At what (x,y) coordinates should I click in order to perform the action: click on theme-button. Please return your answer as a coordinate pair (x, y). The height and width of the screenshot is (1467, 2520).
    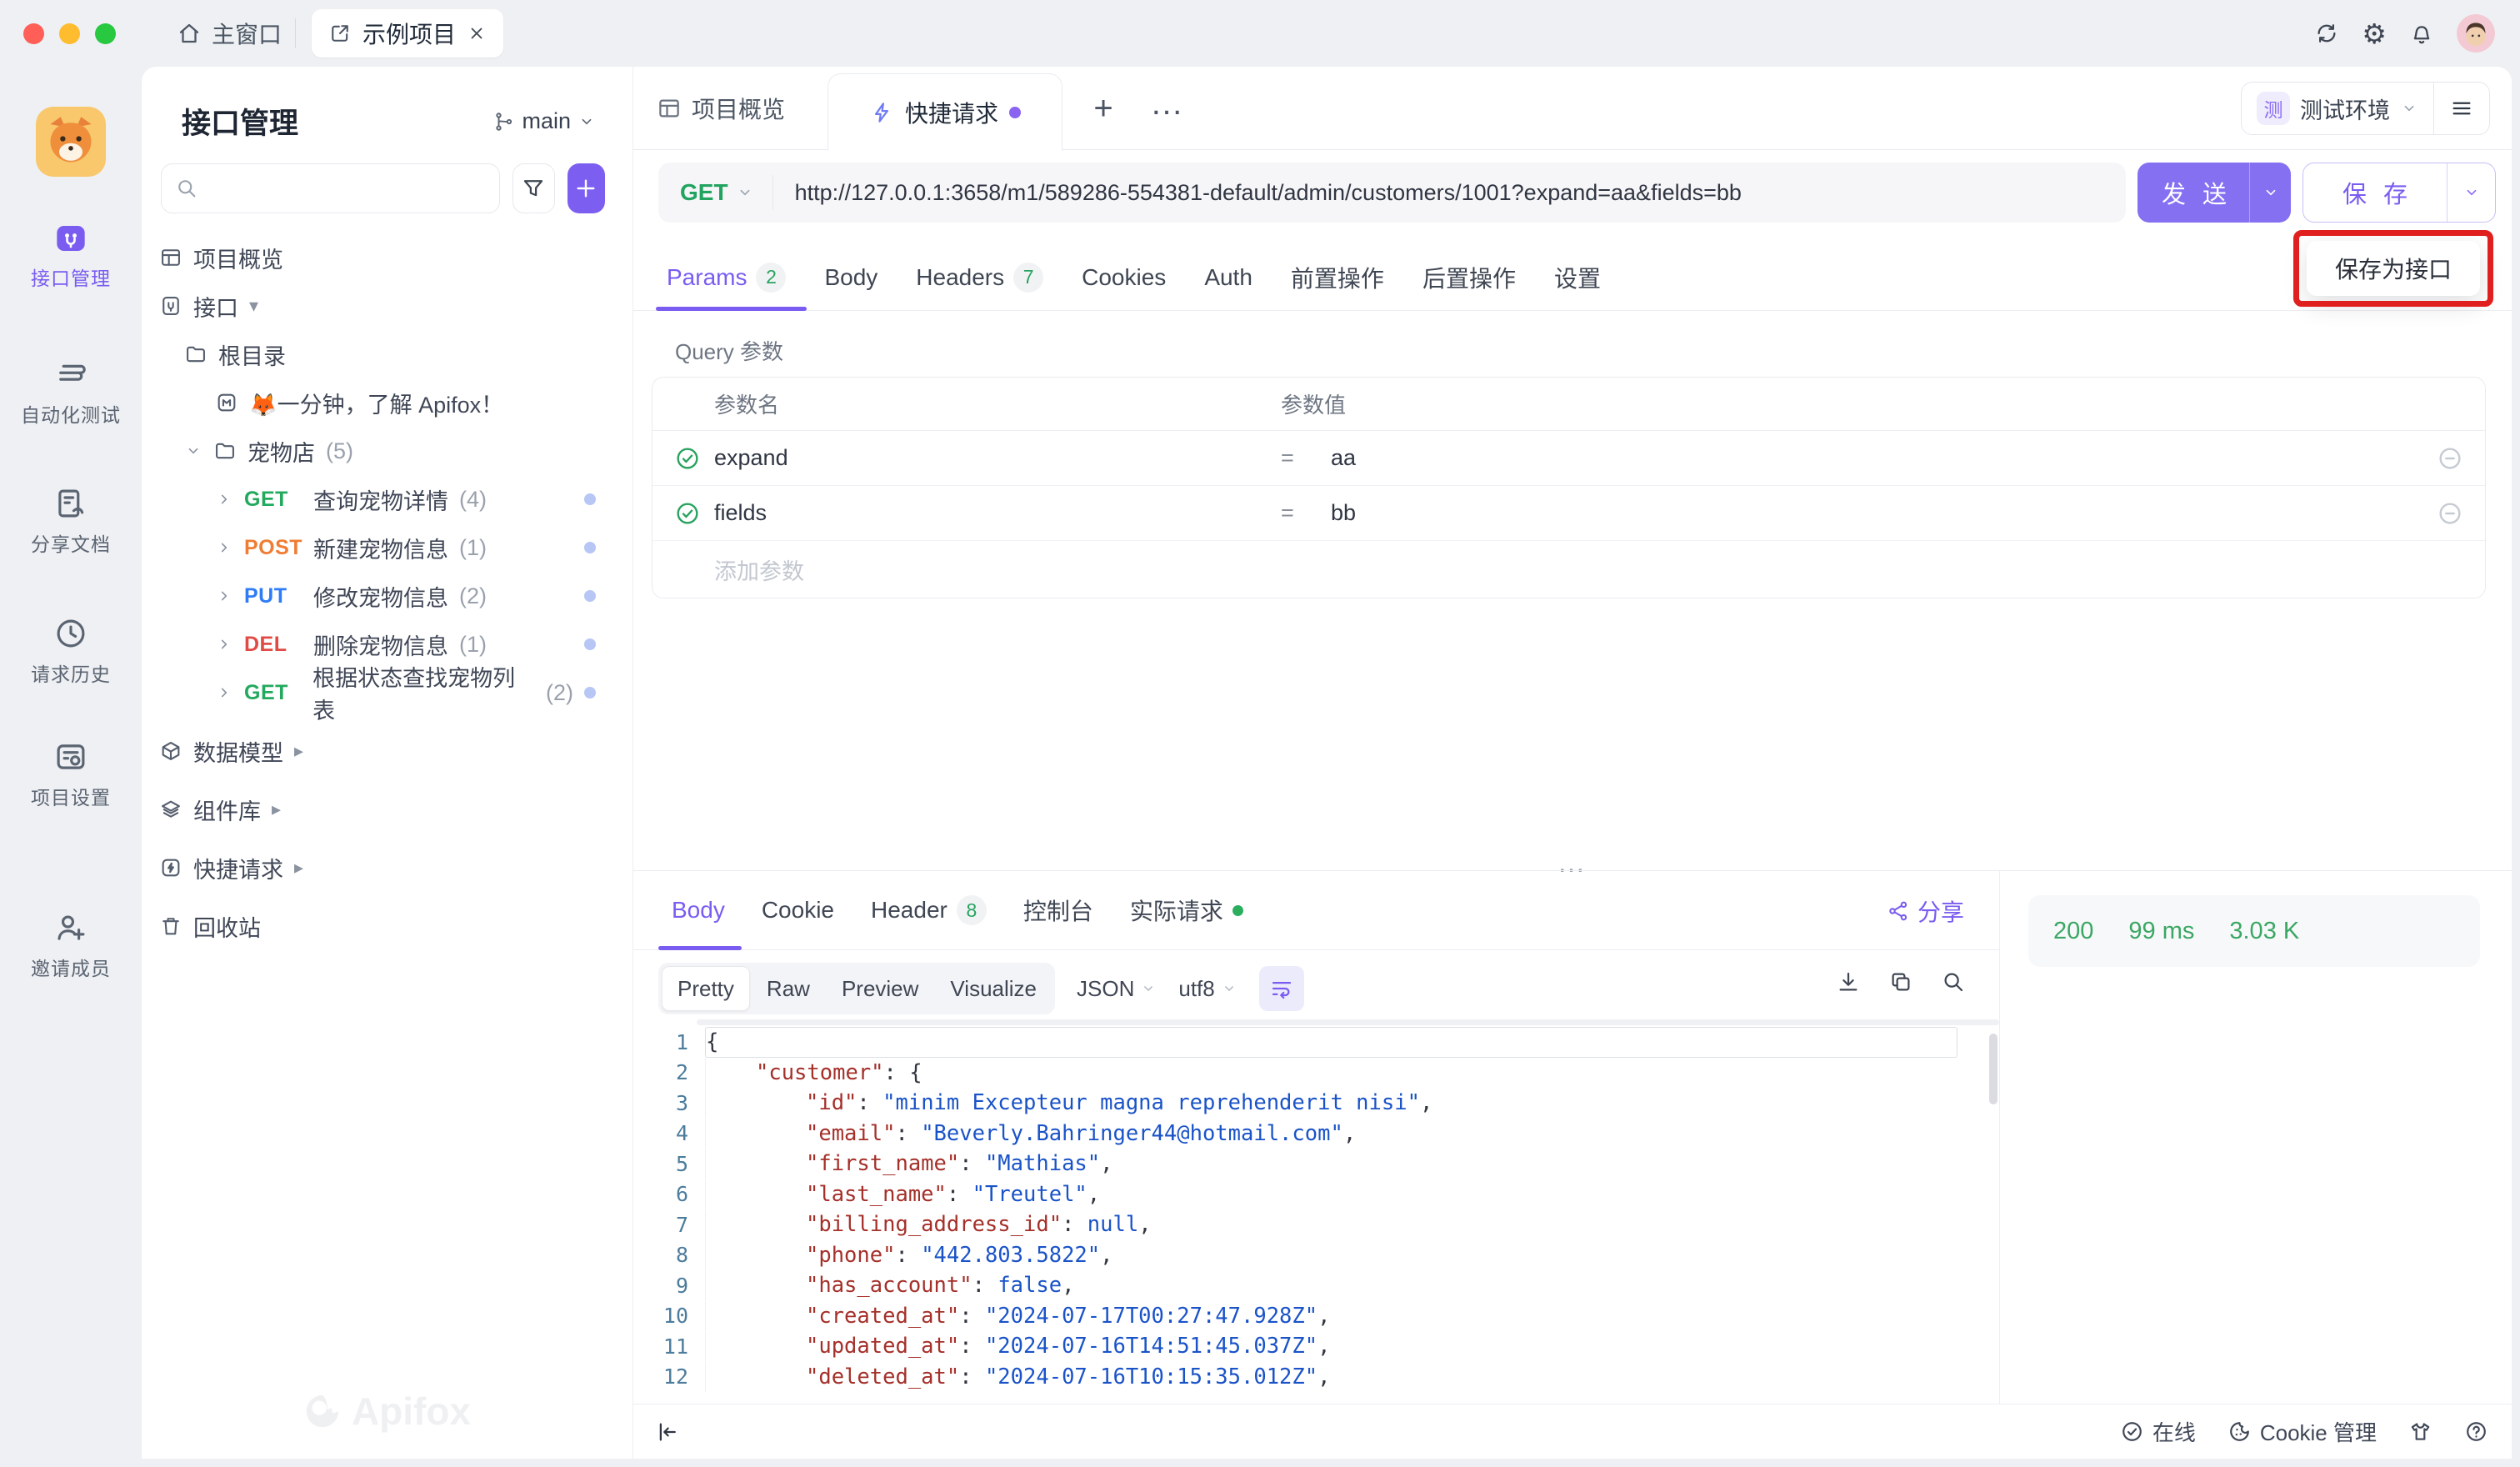
    Looking at the image, I should click on (2420, 1431).